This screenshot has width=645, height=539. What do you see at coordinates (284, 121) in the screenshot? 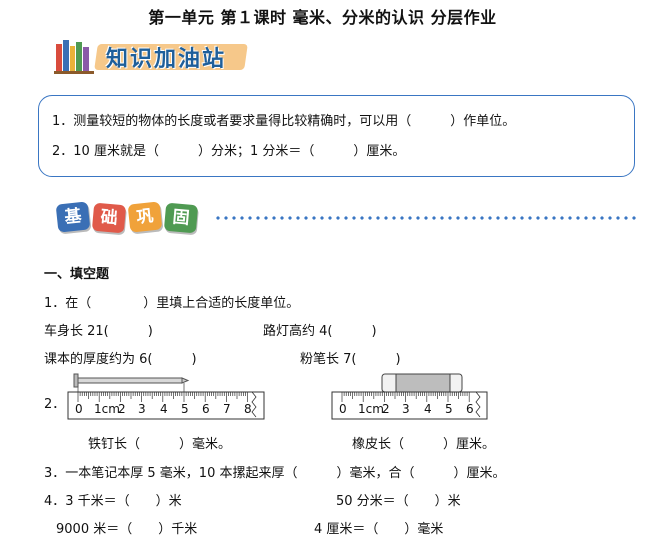
I see `knowledge-item-1: 1．测量较短的物体的长度或者要求量得比较精确时，可以用（ ）作单位。` at bounding box center [284, 121].